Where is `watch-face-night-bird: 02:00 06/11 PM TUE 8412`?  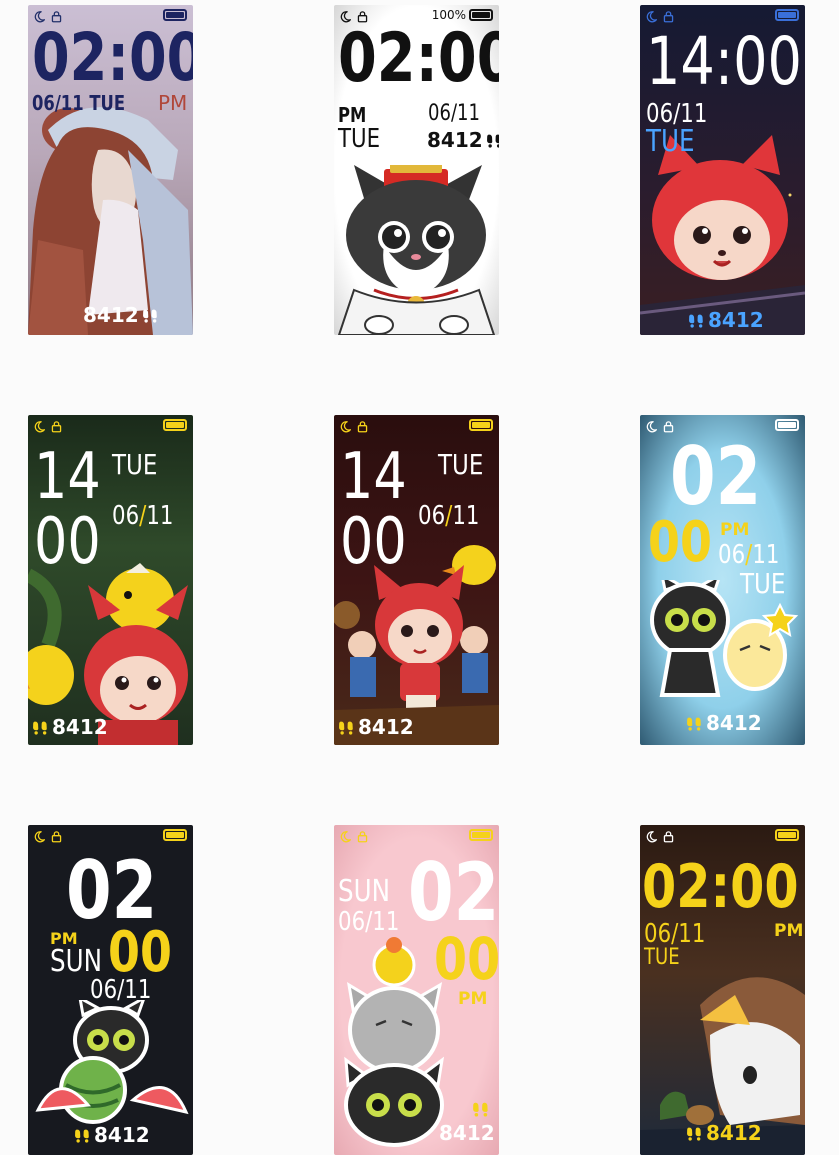 watch-face-night-bird: 02:00 06/11 PM TUE 8412 is located at coordinates (722, 990).